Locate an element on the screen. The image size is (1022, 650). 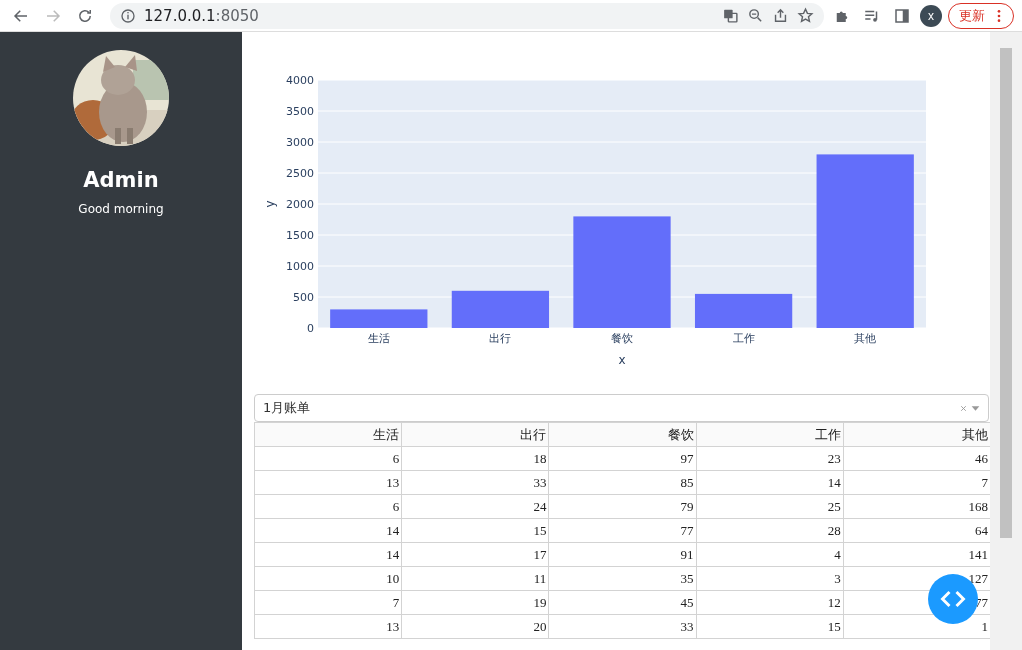
x-axis-title: x is located at coordinates (622, 360).